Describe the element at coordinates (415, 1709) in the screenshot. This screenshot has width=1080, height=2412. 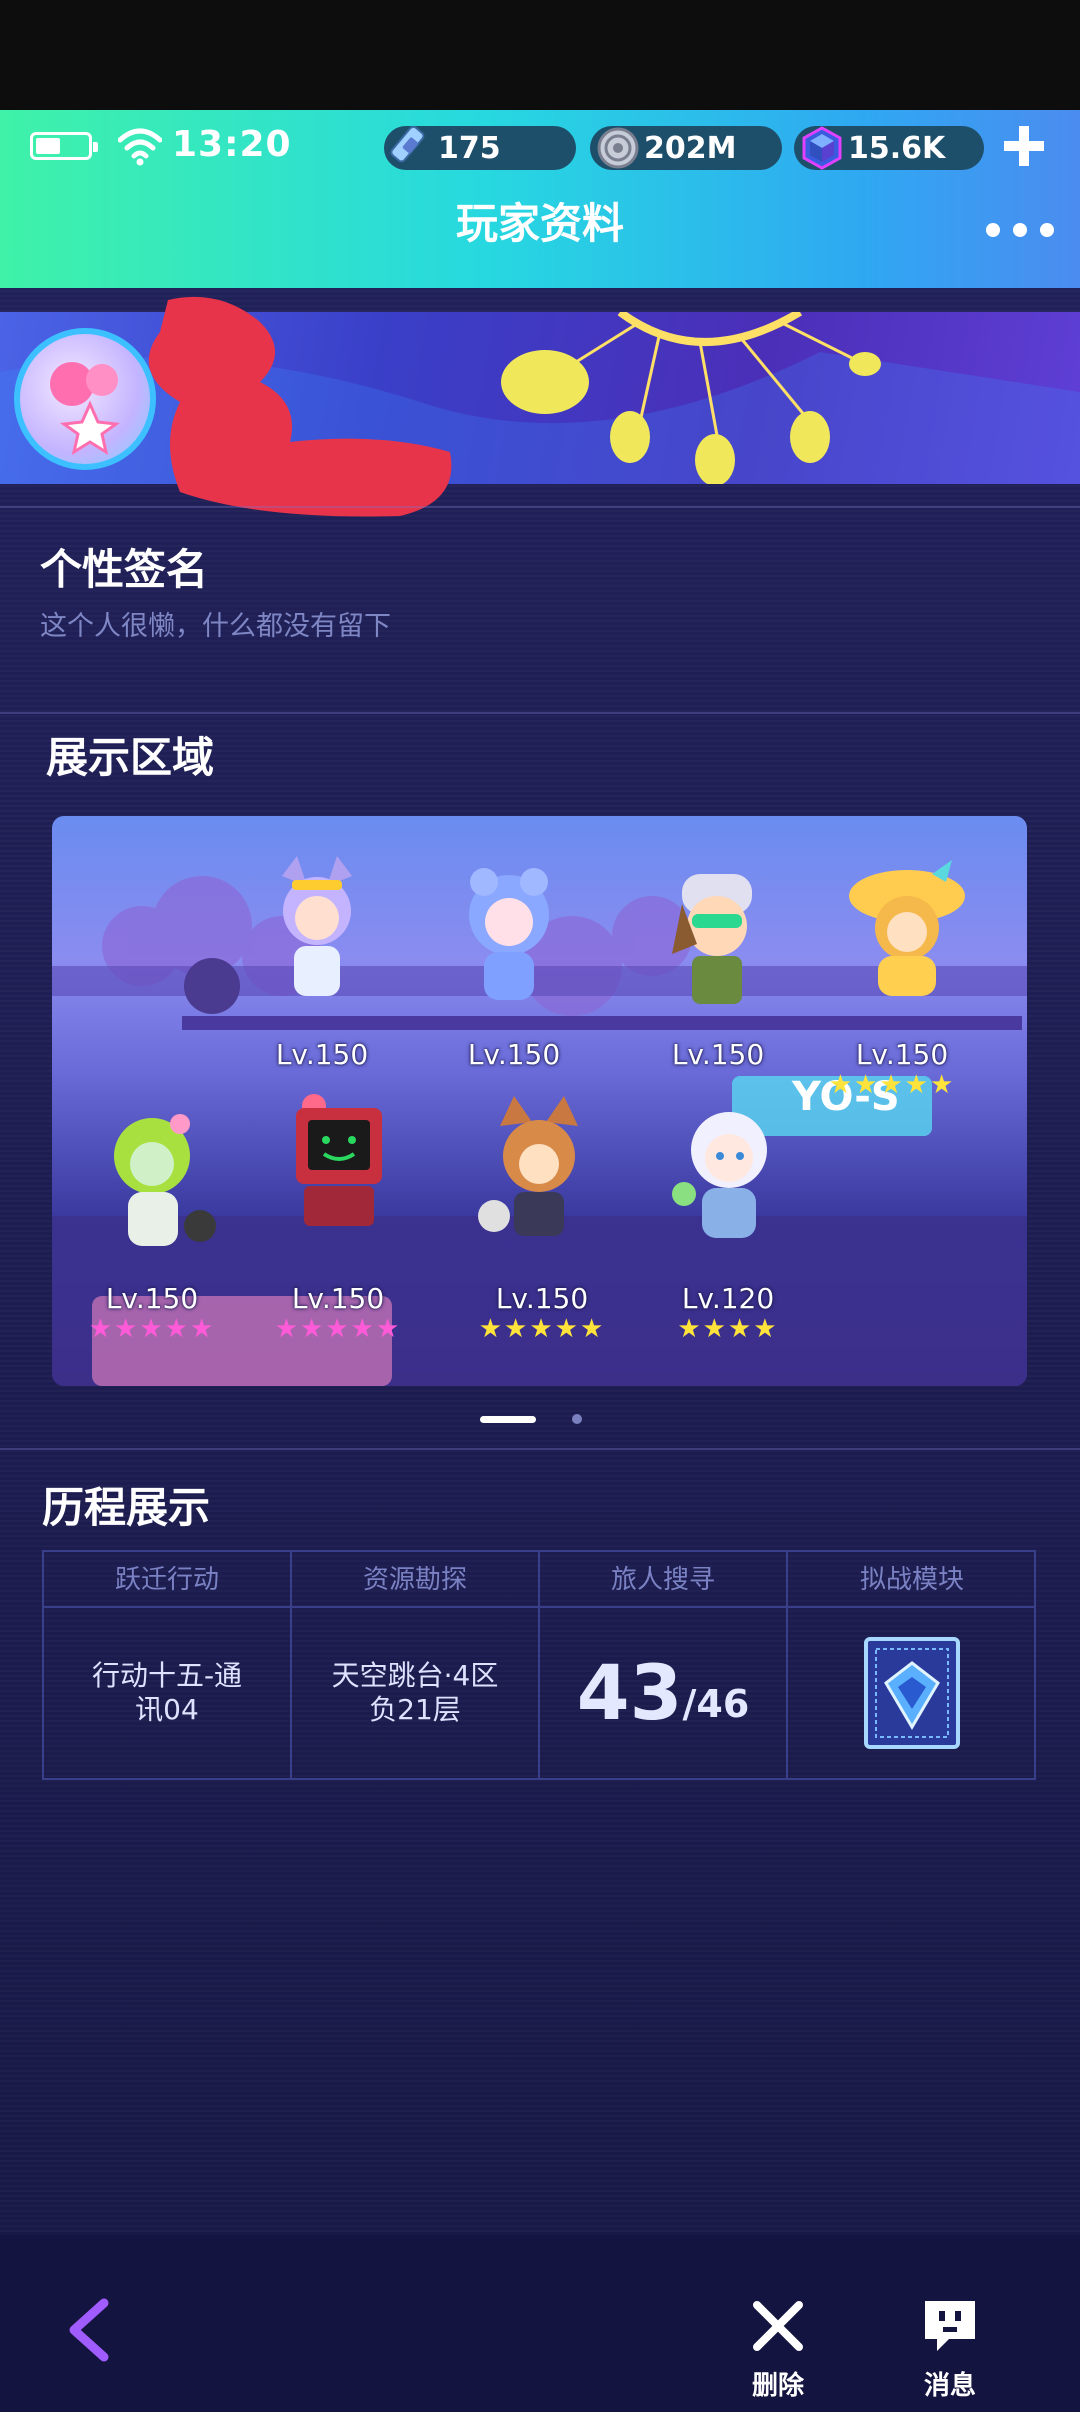
I see `value-line: 负21层` at that location.